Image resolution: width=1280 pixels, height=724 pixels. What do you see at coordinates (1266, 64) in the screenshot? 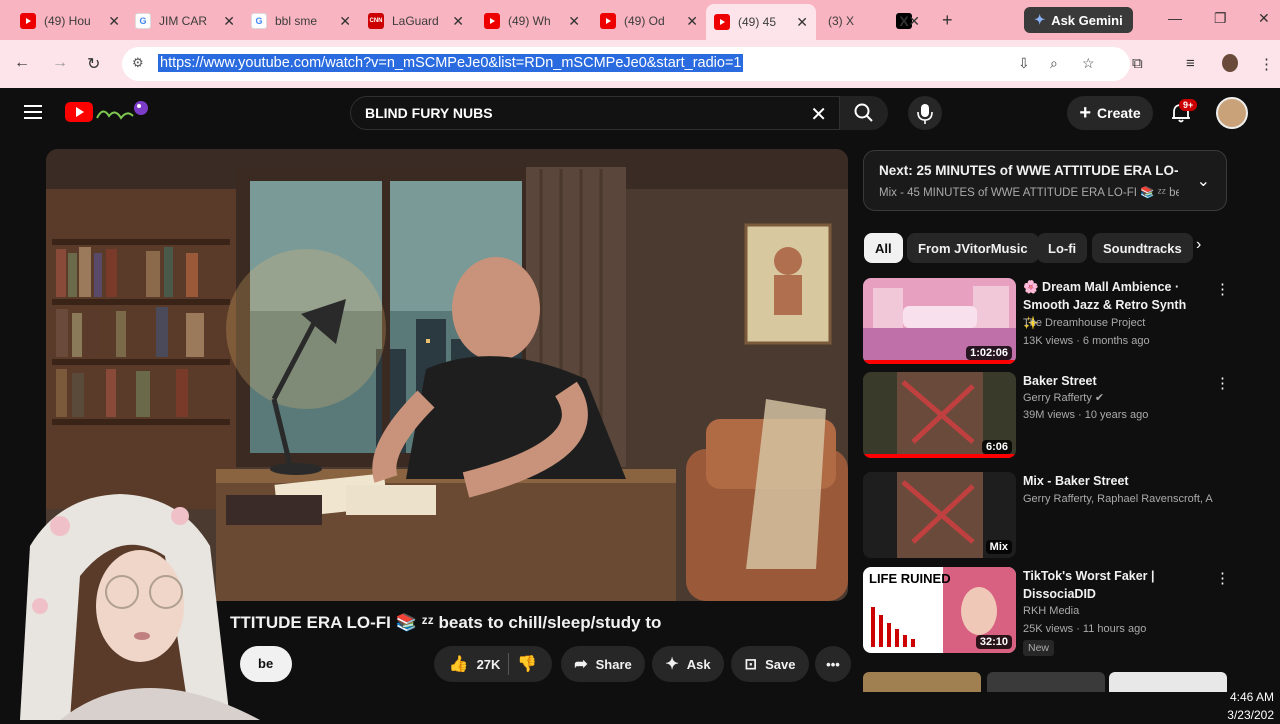
I see `menu-kebab-icon: ⋮` at bounding box center [1266, 64].